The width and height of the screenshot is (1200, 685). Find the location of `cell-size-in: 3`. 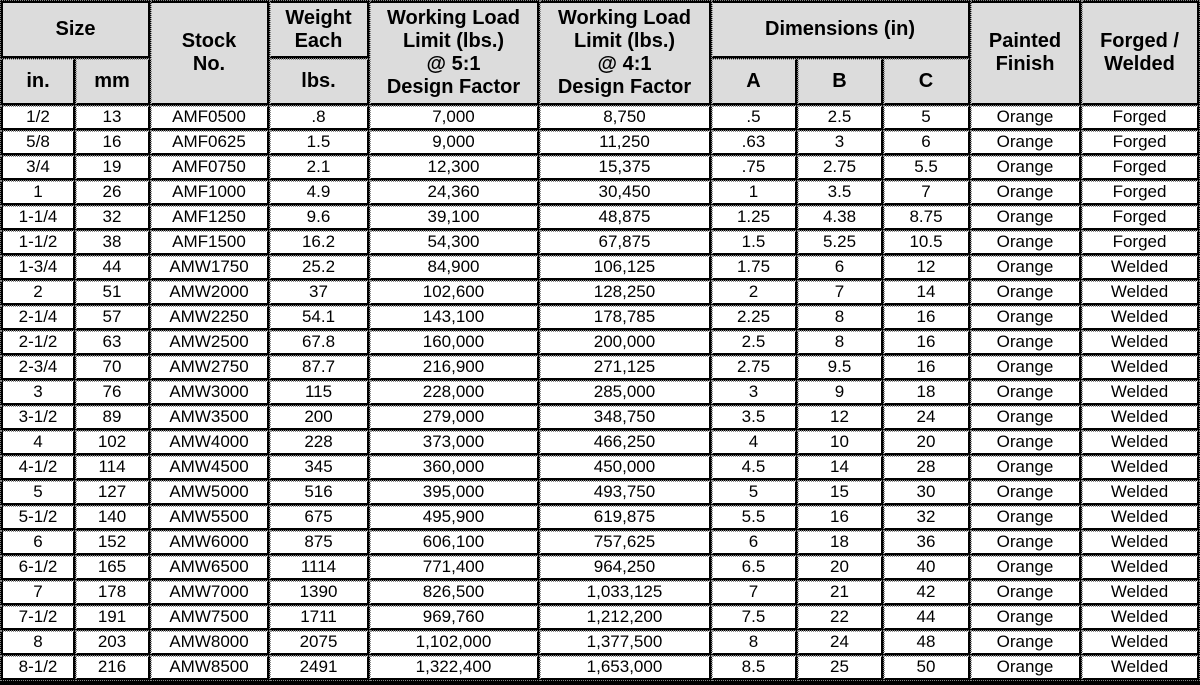

cell-size-in: 3 is located at coordinates (38, 393).